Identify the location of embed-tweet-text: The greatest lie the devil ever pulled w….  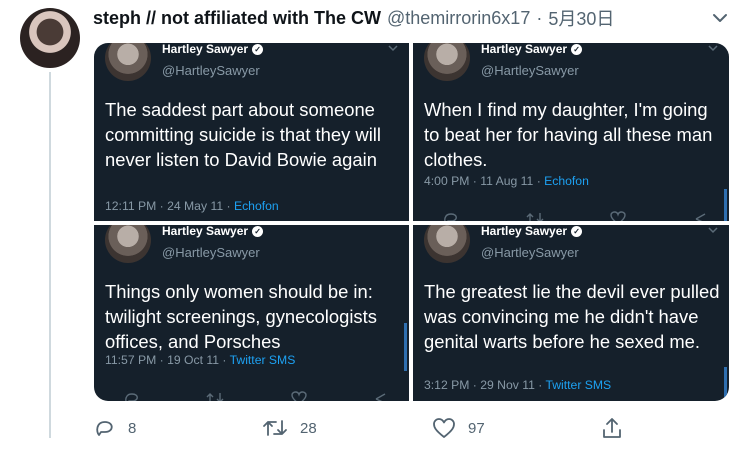
(572, 316).